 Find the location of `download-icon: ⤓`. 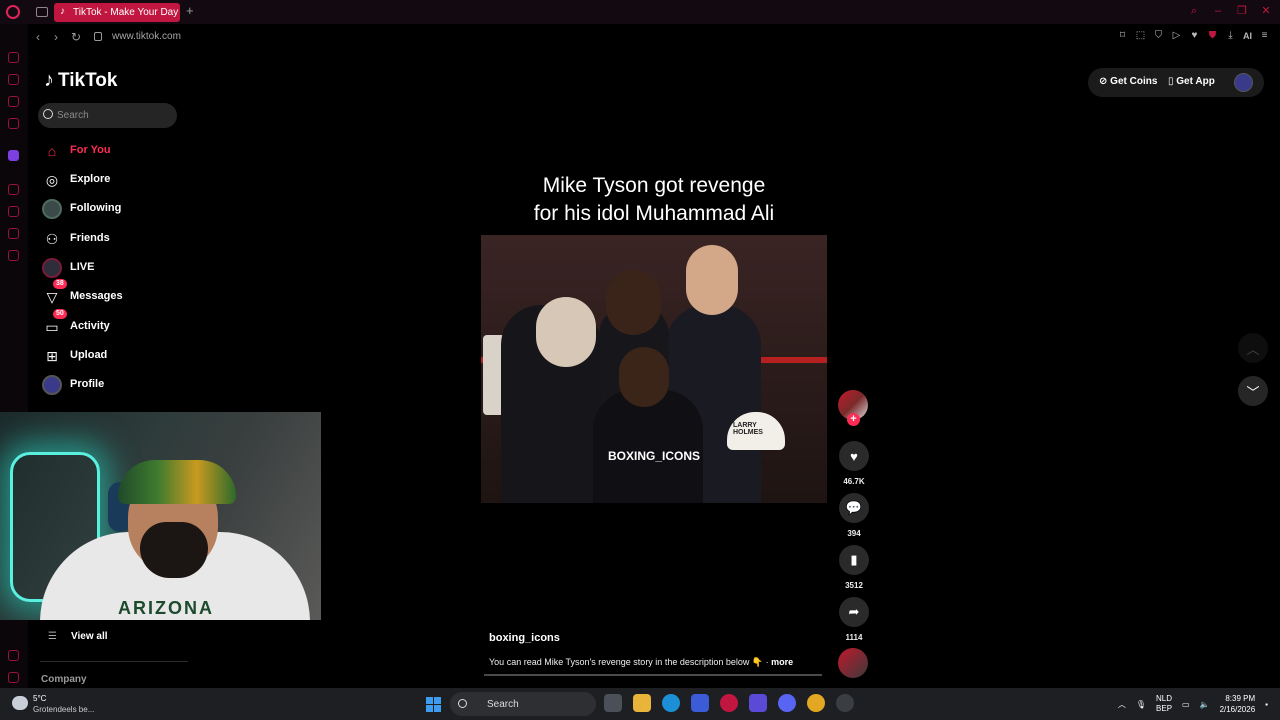

download-icon: ⤓ is located at coordinates (1230, 35).